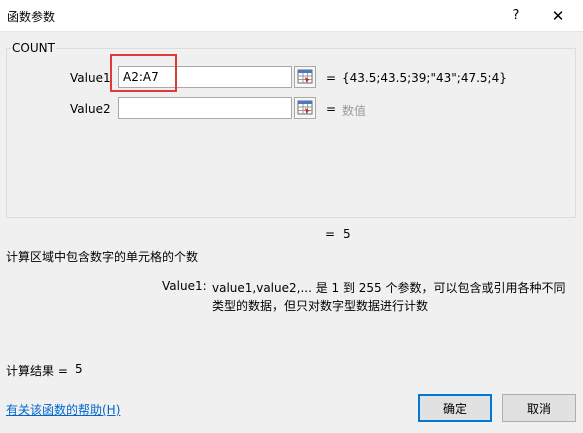 The width and height of the screenshot is (583, 433). Describe the element at coordinates (516, 16) in the screenshot. I see `help-icon: ?` at that location.